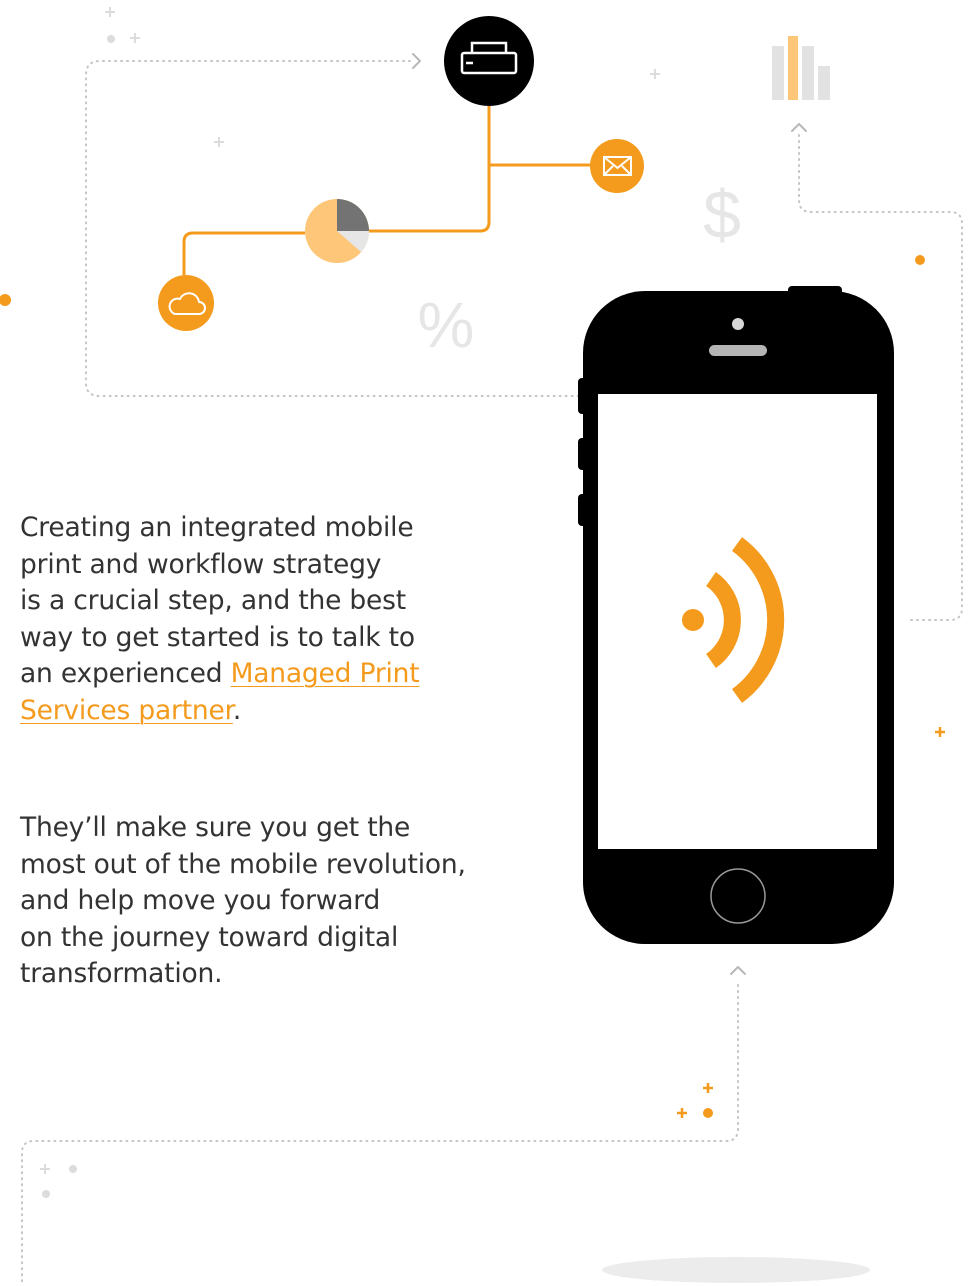 The height and width of the screenshot is (1286, 976). Describe the element at coordinates (237, 710) in the screenshot. I see `text-line: .` at that location.